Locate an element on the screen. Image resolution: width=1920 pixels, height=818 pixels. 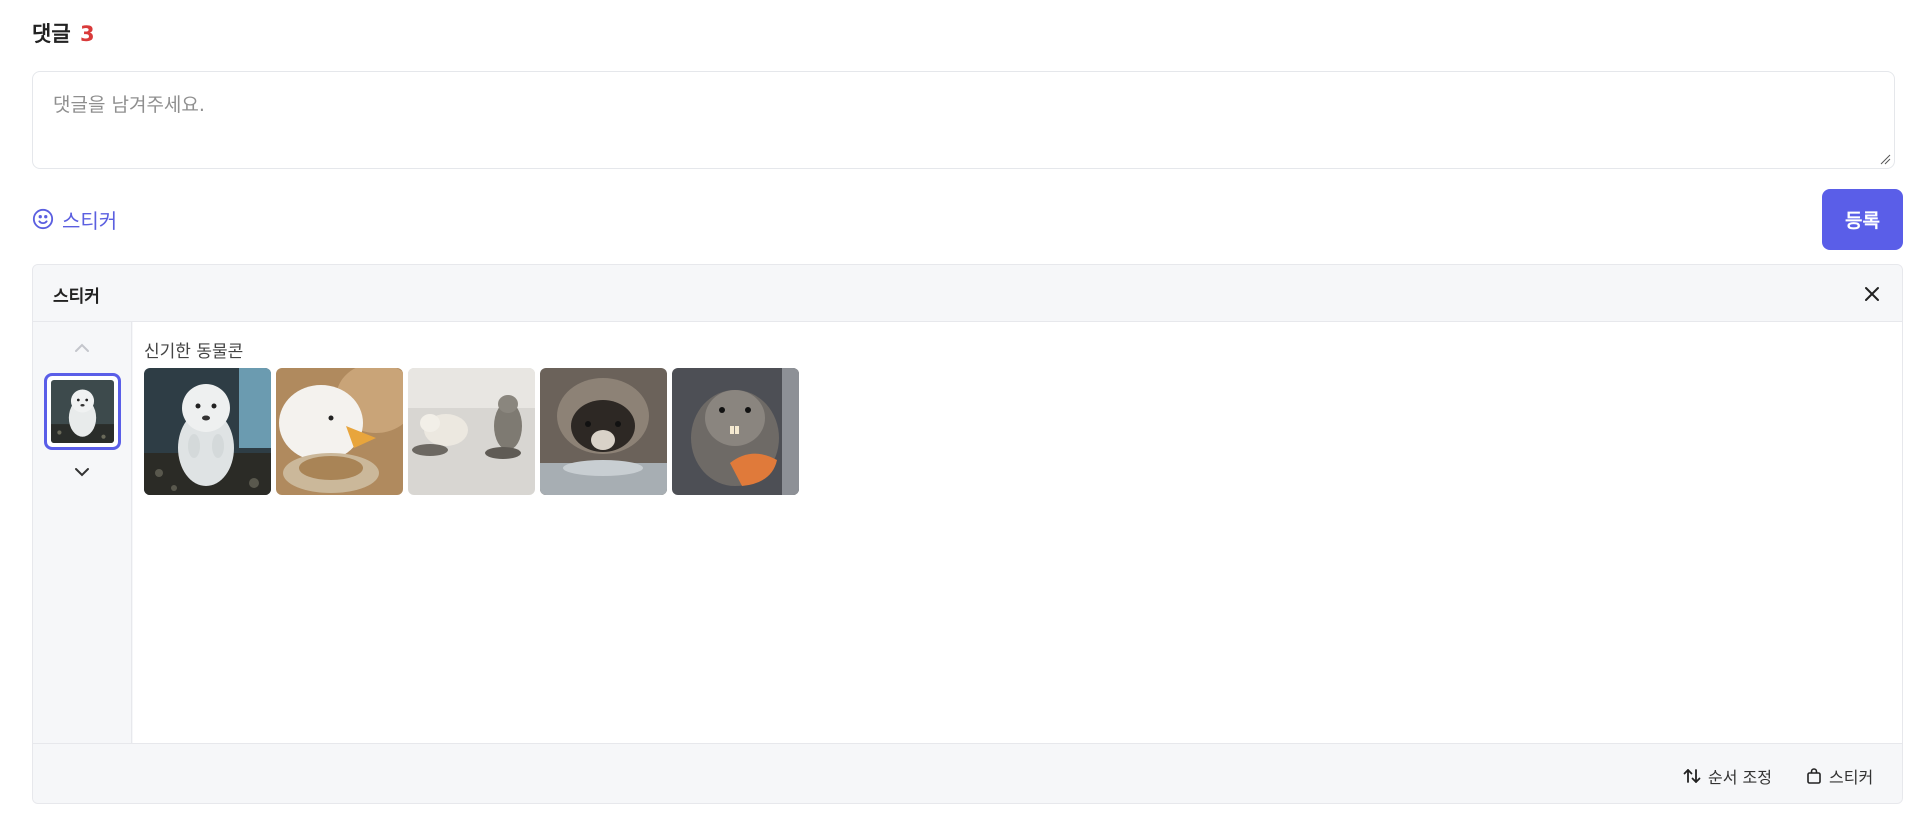
sticker-list is located at coordinates (471, 431).